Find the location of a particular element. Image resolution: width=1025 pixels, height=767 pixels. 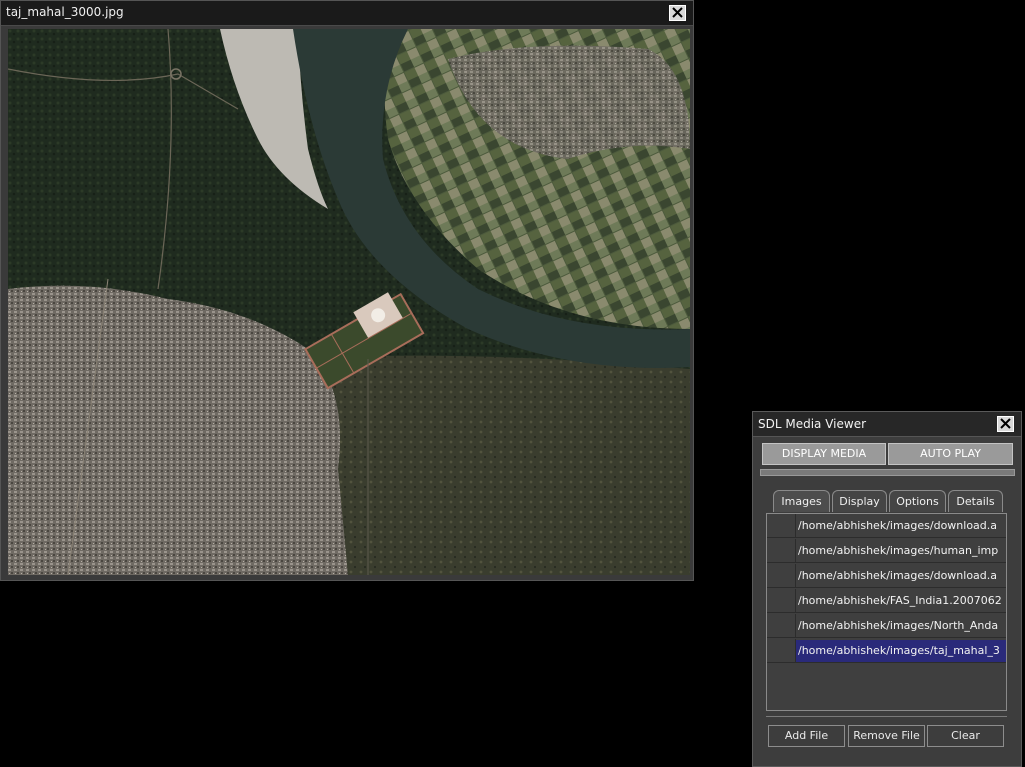

file-list-item: /home/abhishek/images/North_Anda is located at coordinates (886, 626).